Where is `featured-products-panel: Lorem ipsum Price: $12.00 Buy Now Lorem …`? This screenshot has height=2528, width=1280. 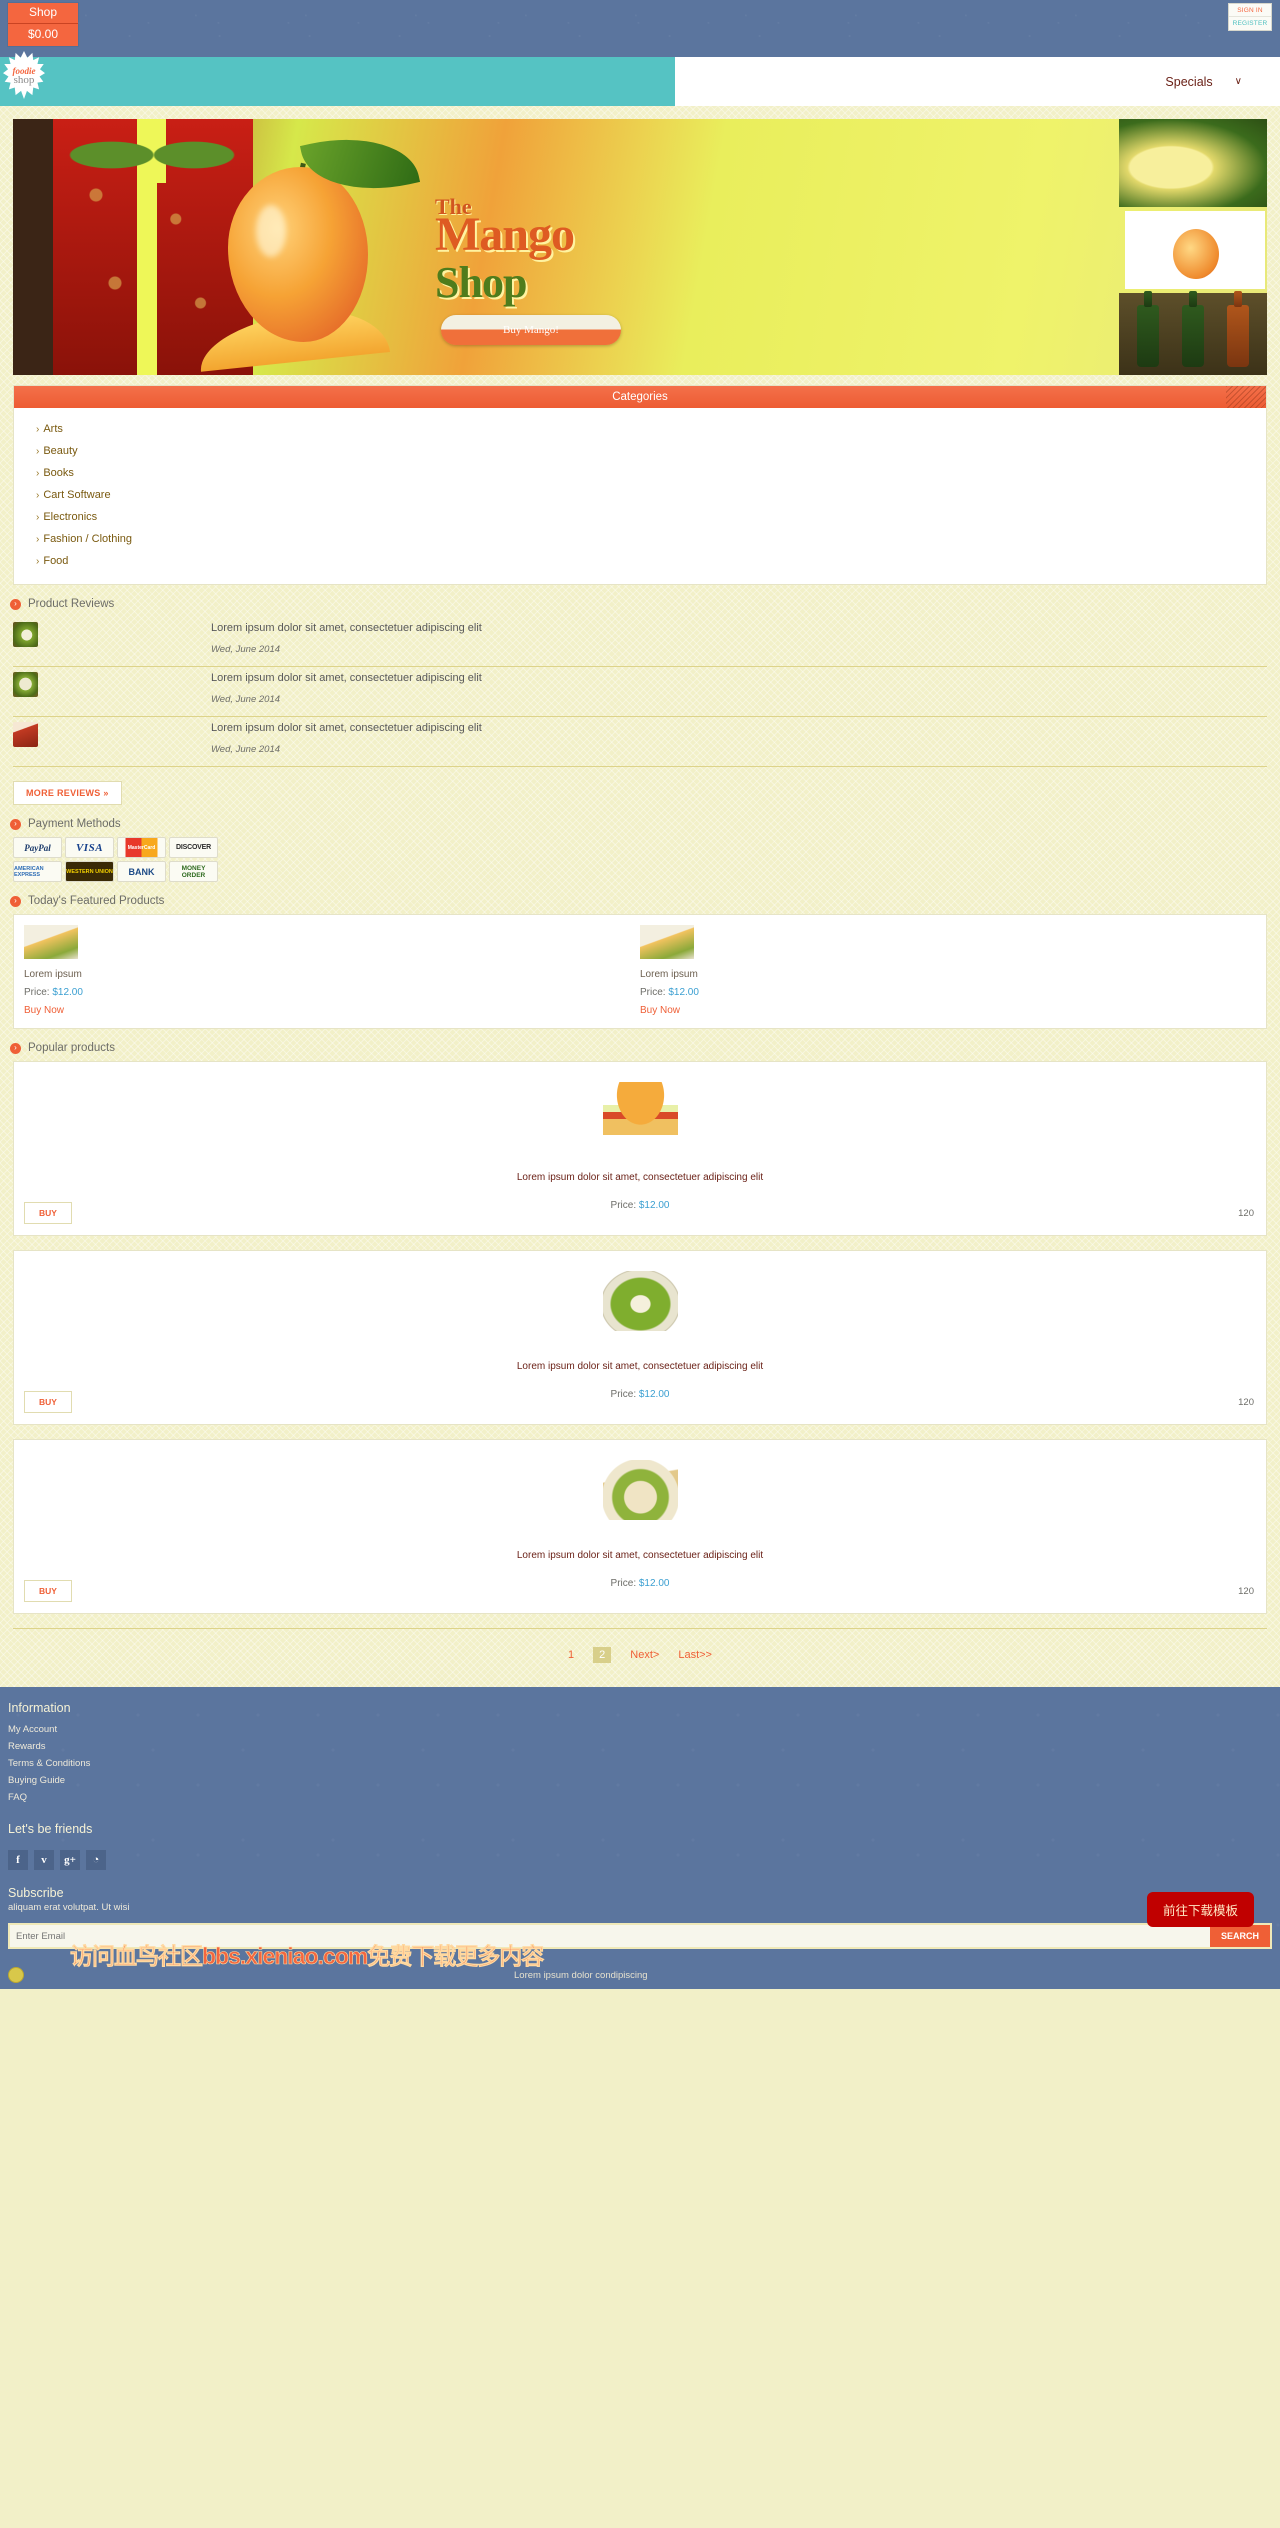
featured-products-panel: Lorem ipsum Price: $12.00 Buy Now Lorem … is located at coordinates (640, 971).